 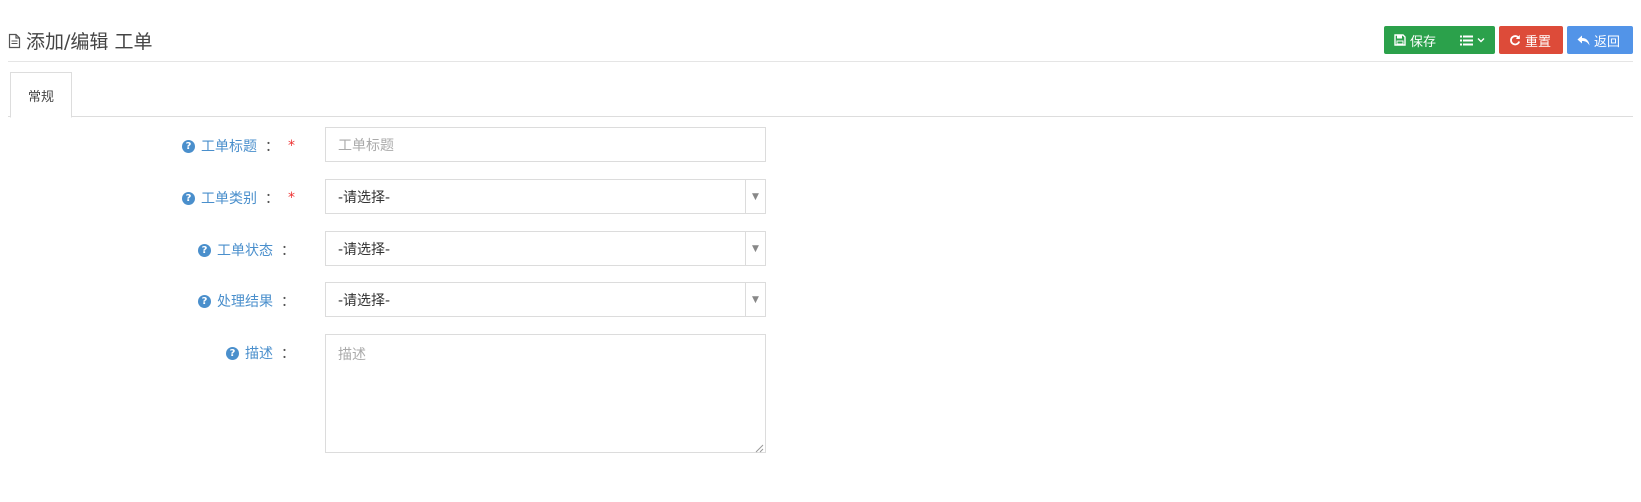 I want to click on document-icon, so click(x=14, y=40).